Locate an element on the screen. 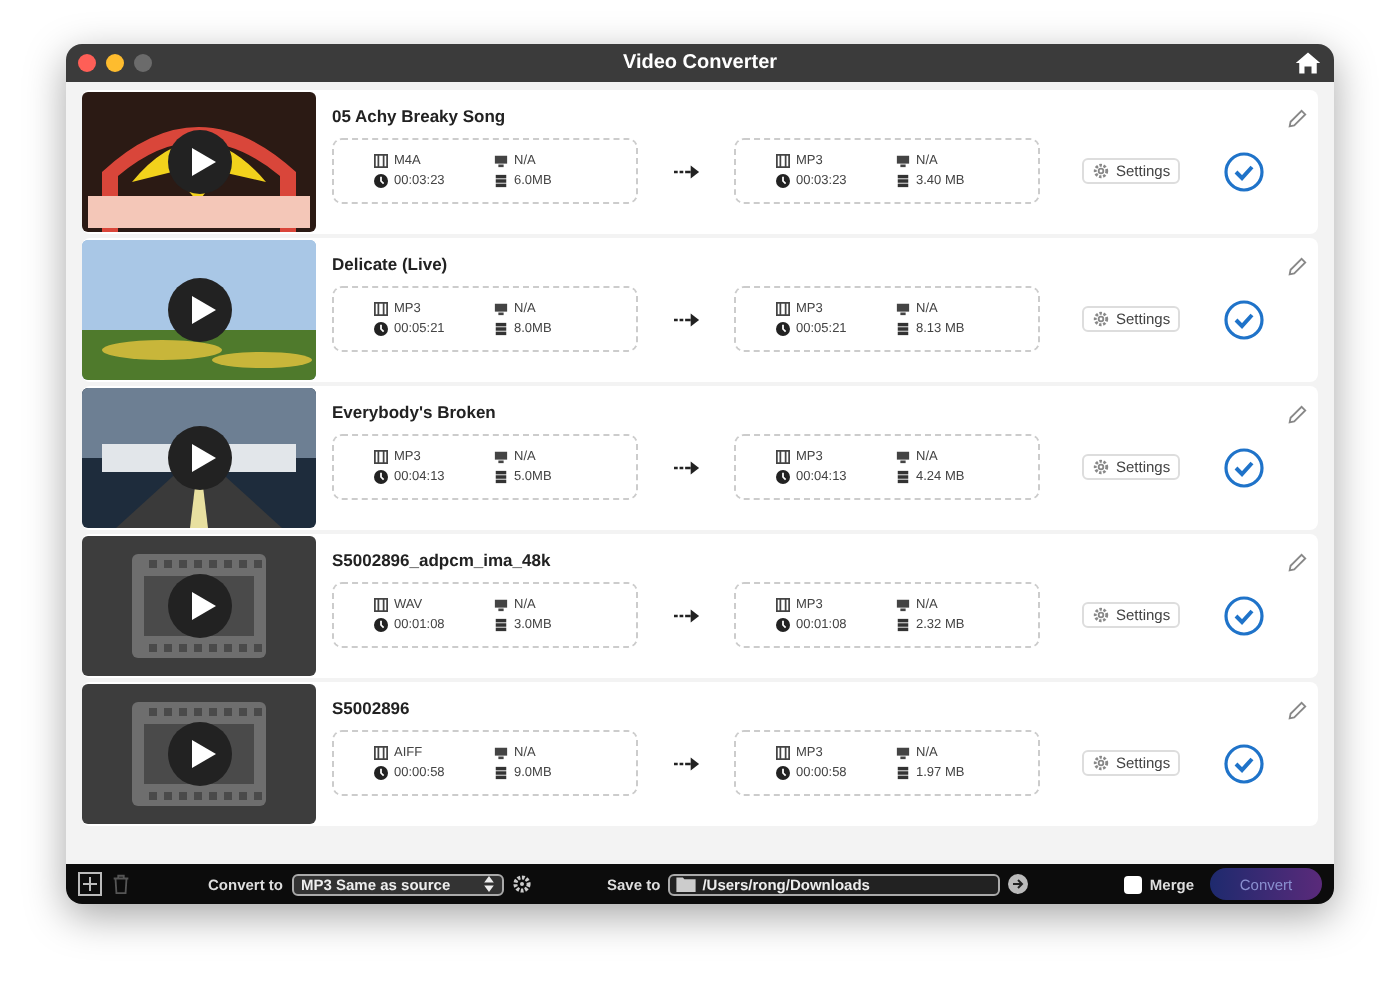 This screenshot has height=994, width=1400. file-name: S5002896_adpcm_ima_48k is located at coordinates (442, 560).